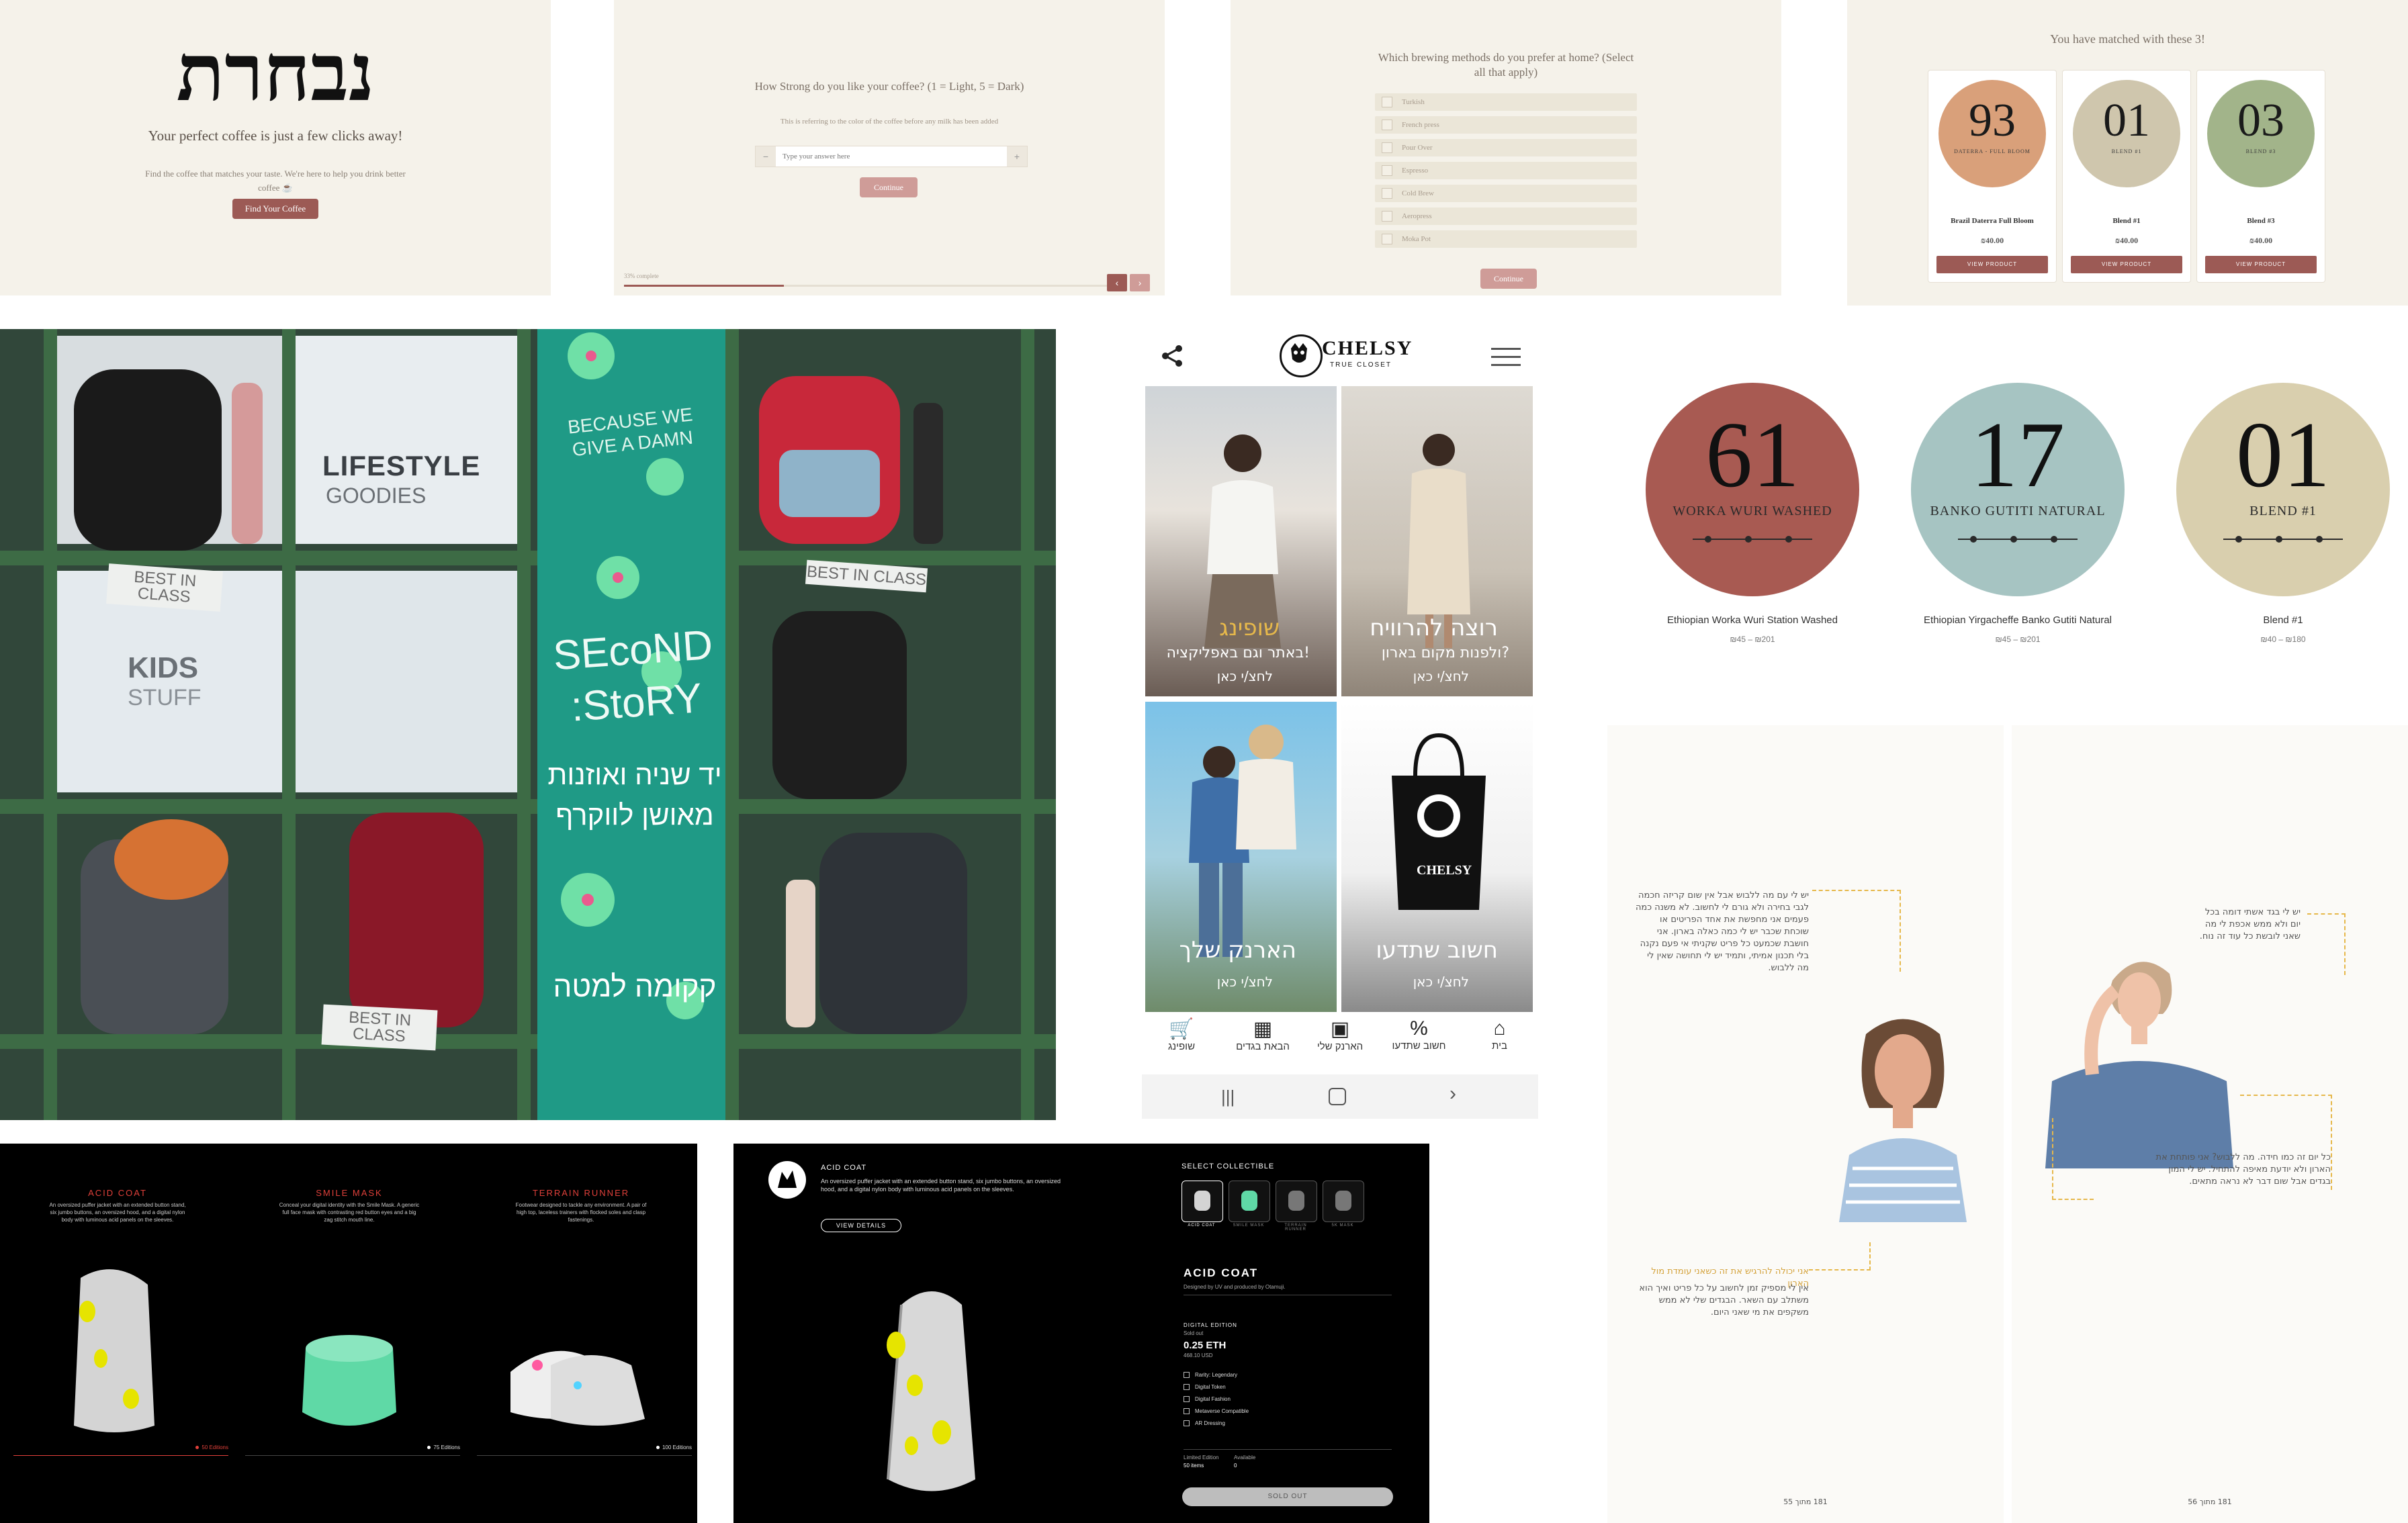 The width and height of the screenshot is (2408, 1523). What do you see at coordinates (581, 1193) in the screenshot?
I see `nft-title: TERRAIN RUNNER` at bounding box center [581, 1193].